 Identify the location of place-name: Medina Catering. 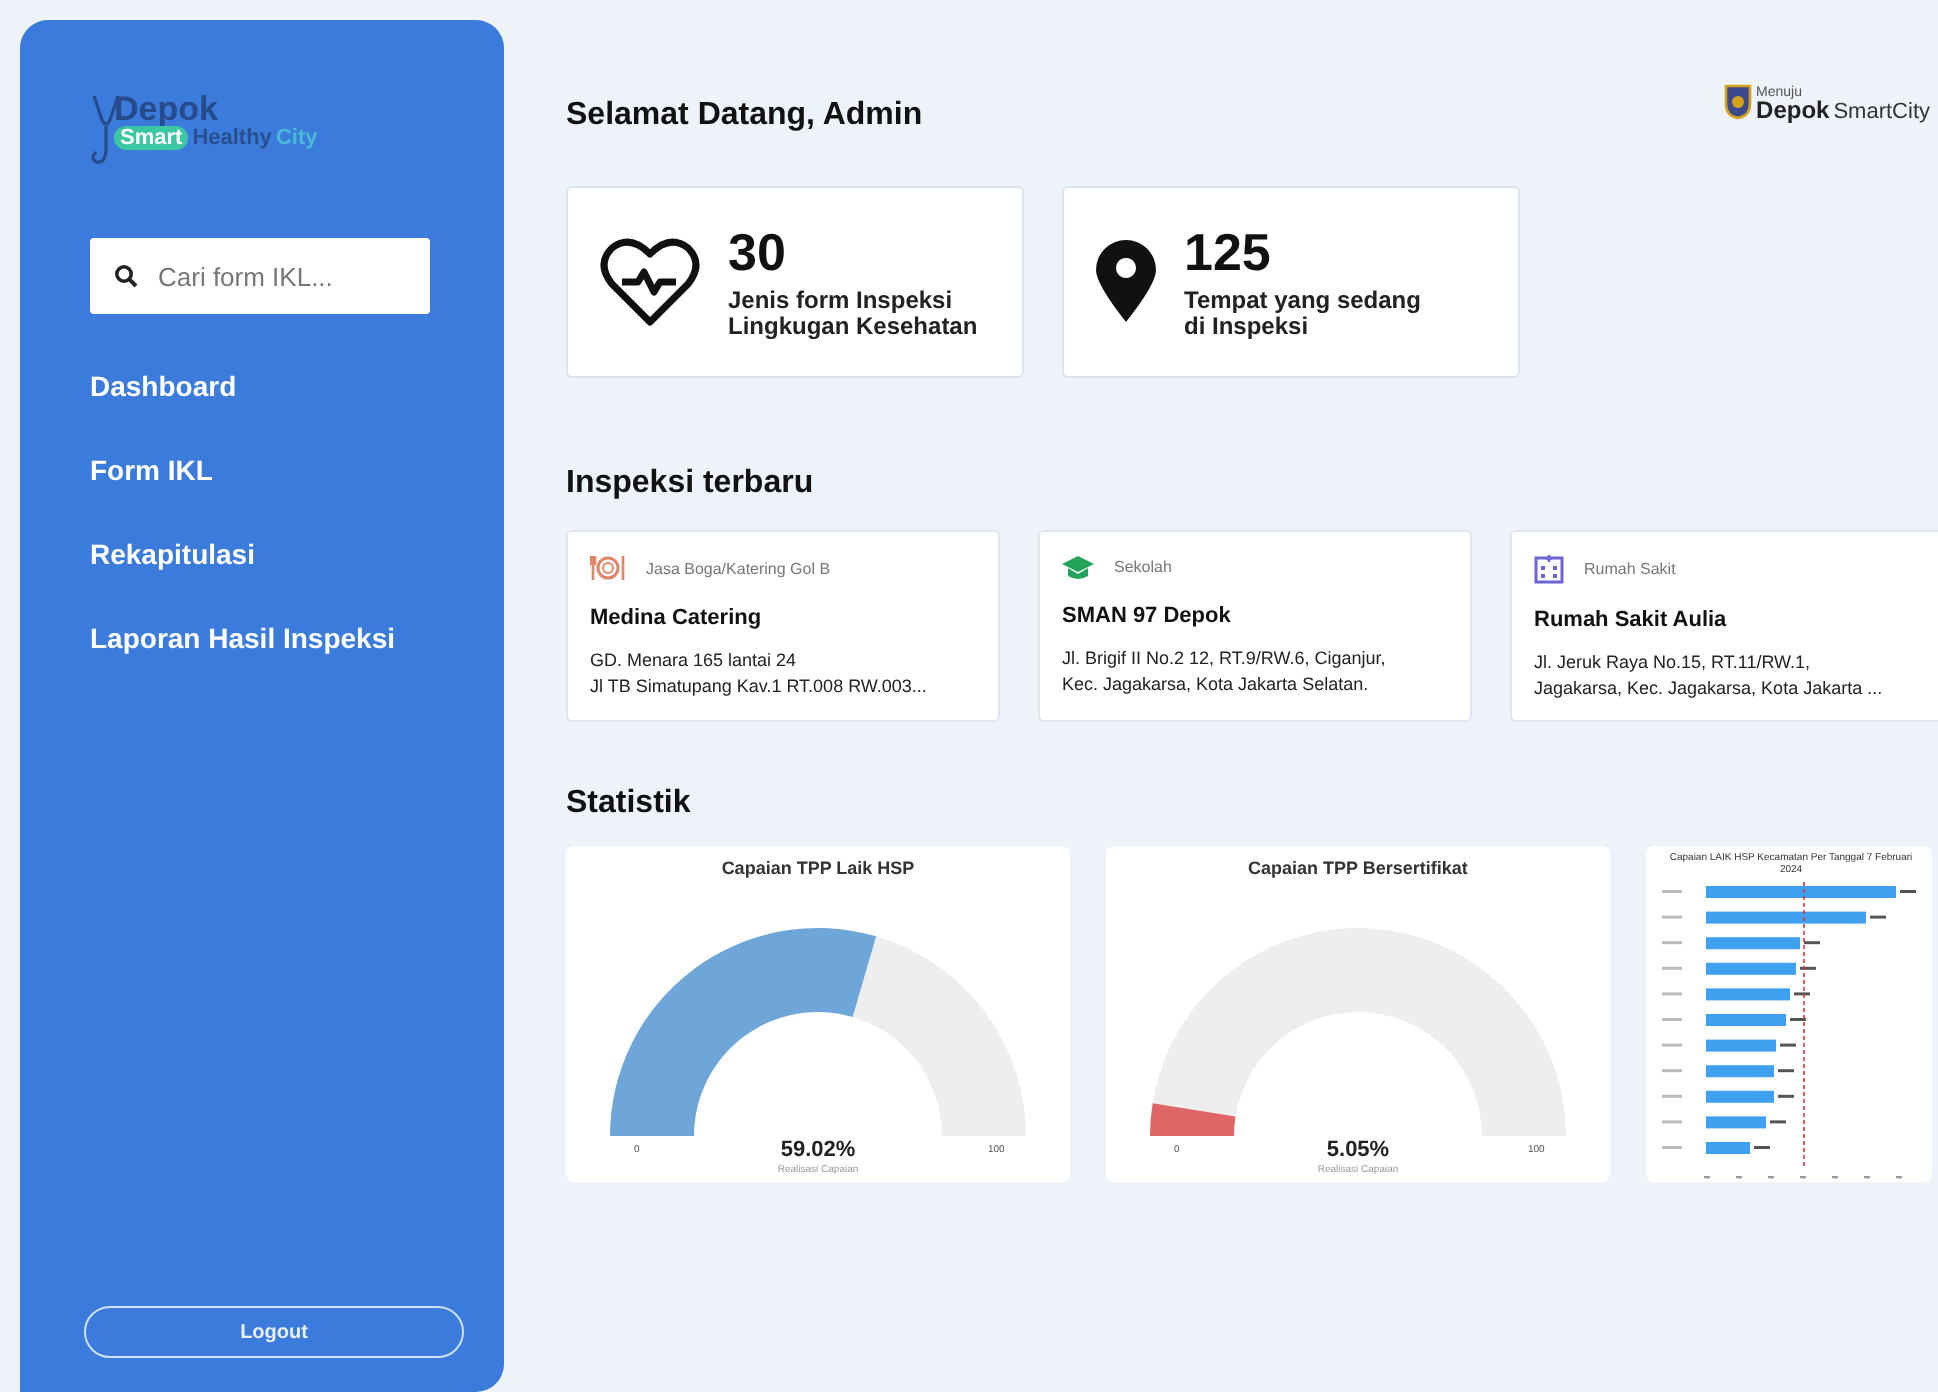
(677, 618).